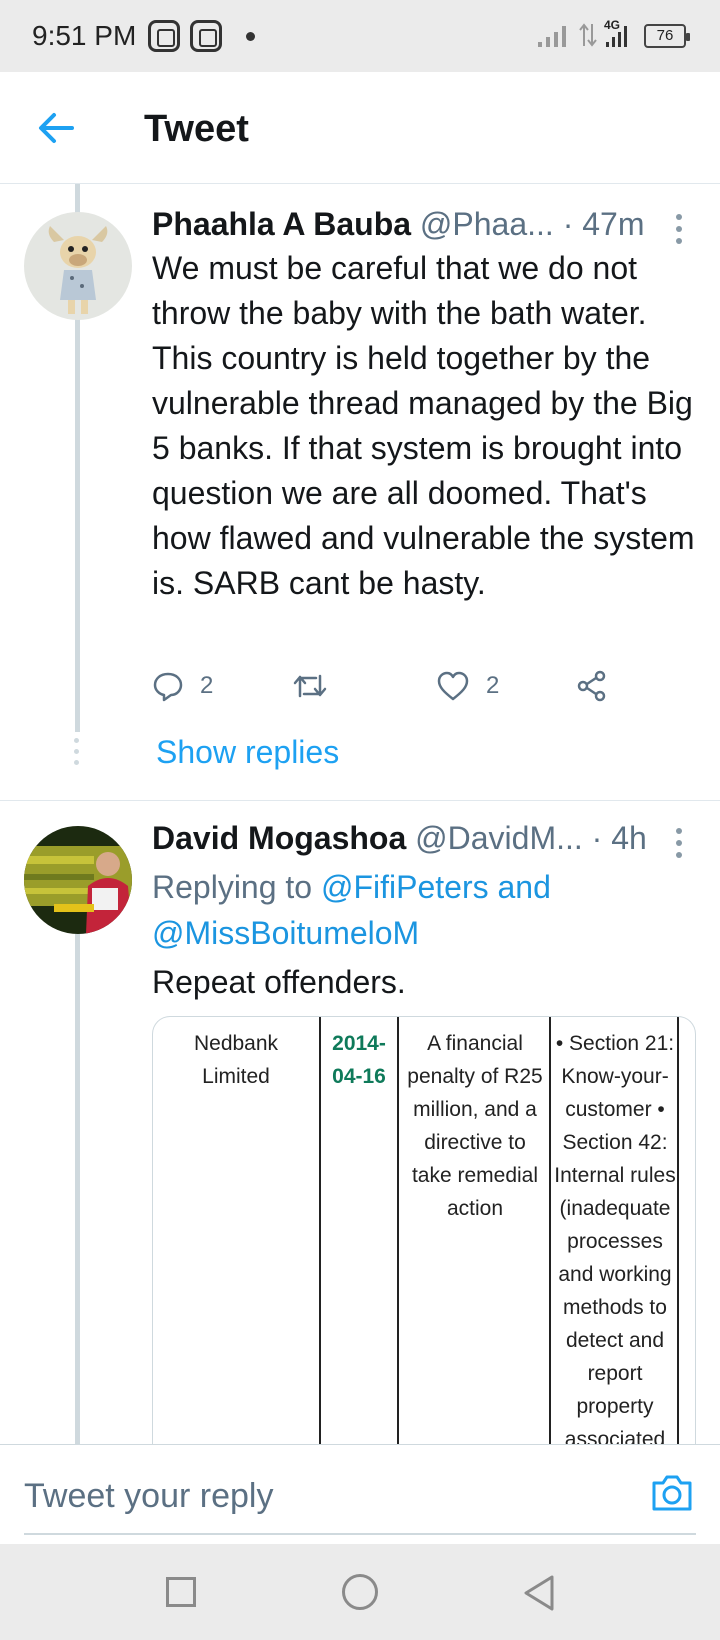  Describe the element at coordinates (615, 1241) in the screenshot. I see `table-cell-line: processes` at that location.